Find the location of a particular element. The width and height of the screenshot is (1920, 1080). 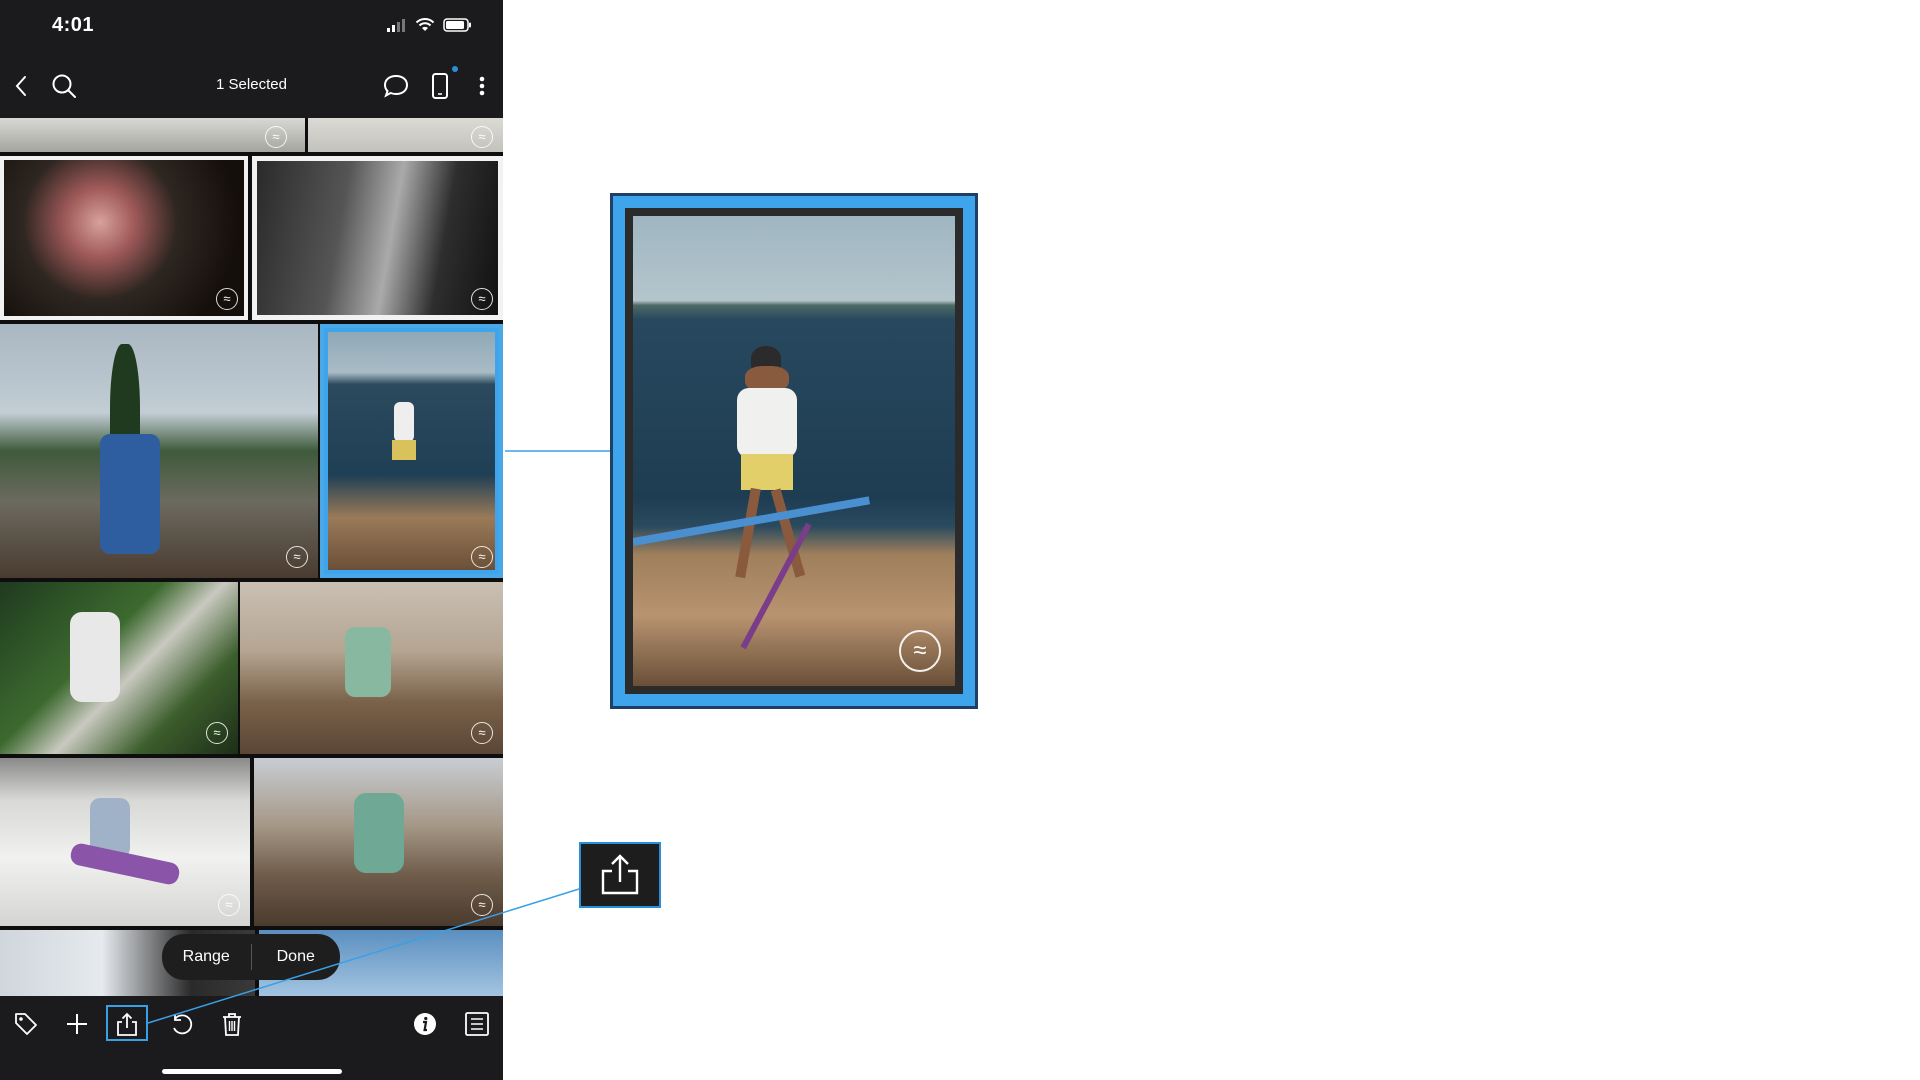

selected-photo-callout: ≈ is located at coordinates (794, 451).